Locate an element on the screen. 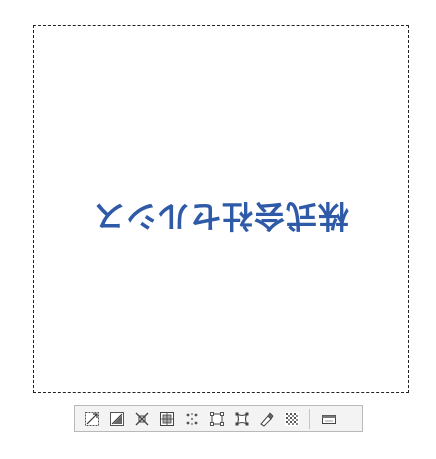 This screenshot has width=436, height=459. transform-toolbar is located at coordinates (218, 418).